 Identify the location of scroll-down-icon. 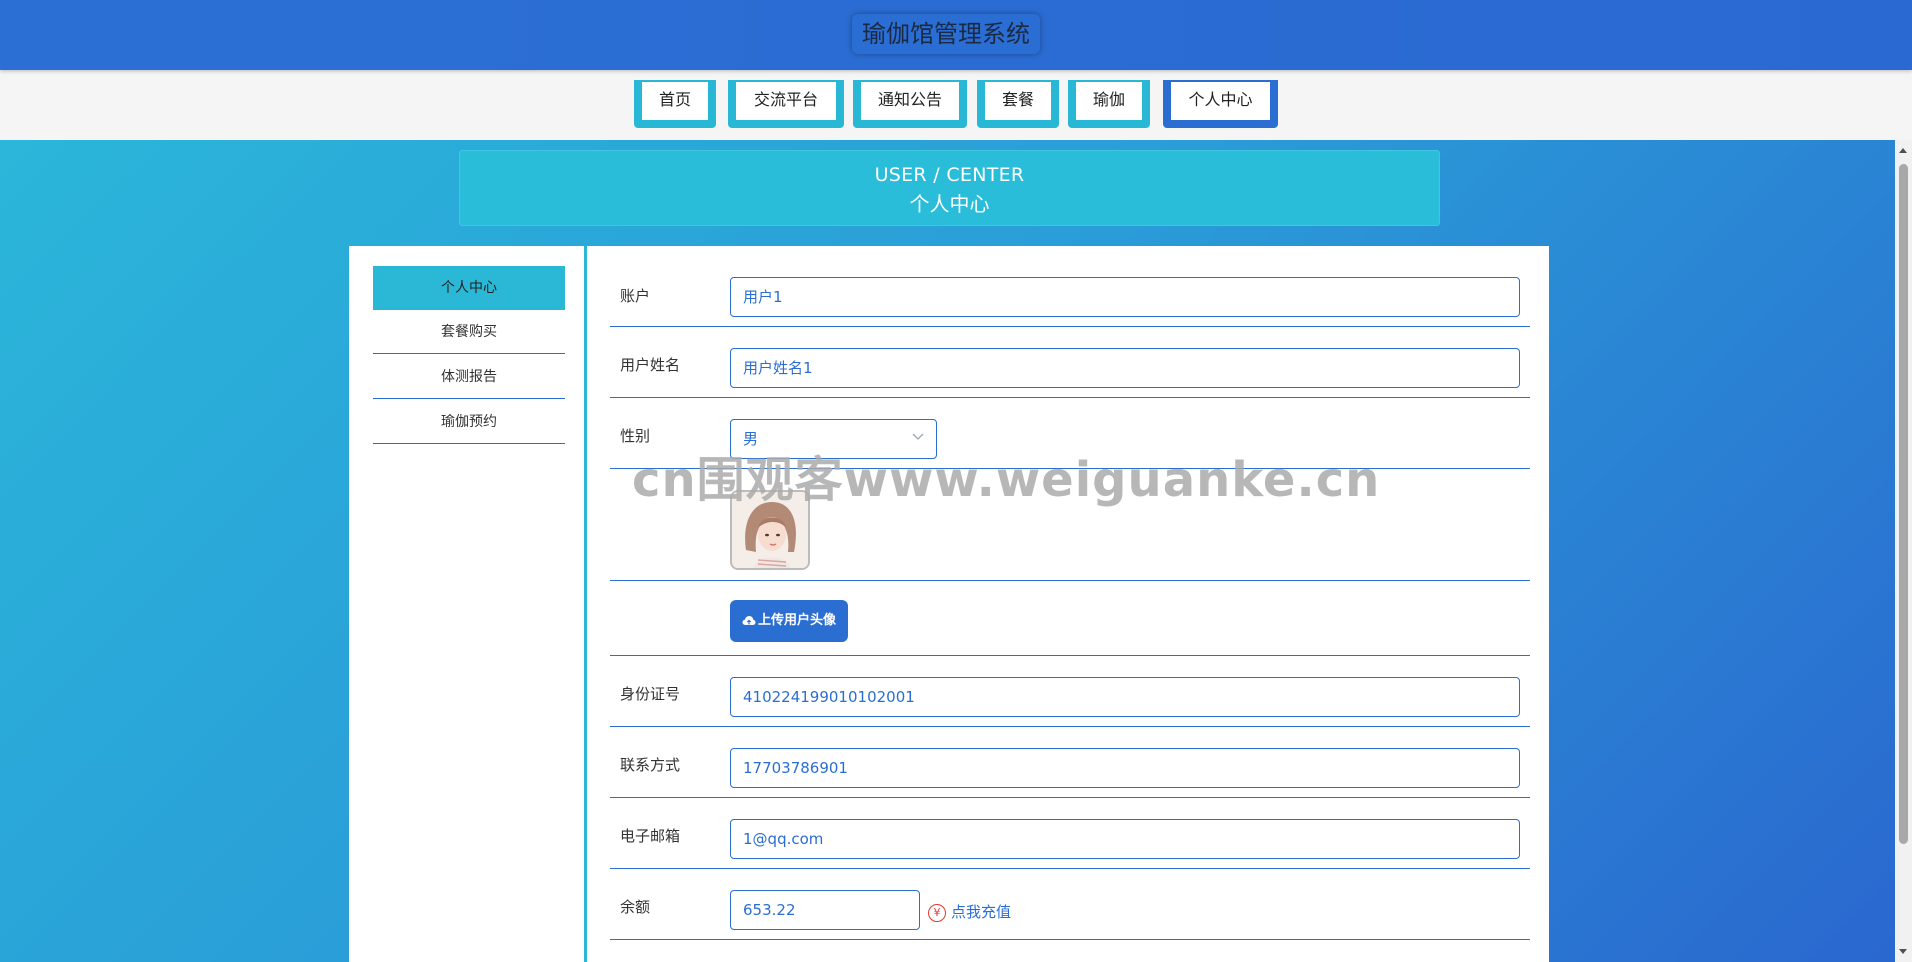
(1903, 951).